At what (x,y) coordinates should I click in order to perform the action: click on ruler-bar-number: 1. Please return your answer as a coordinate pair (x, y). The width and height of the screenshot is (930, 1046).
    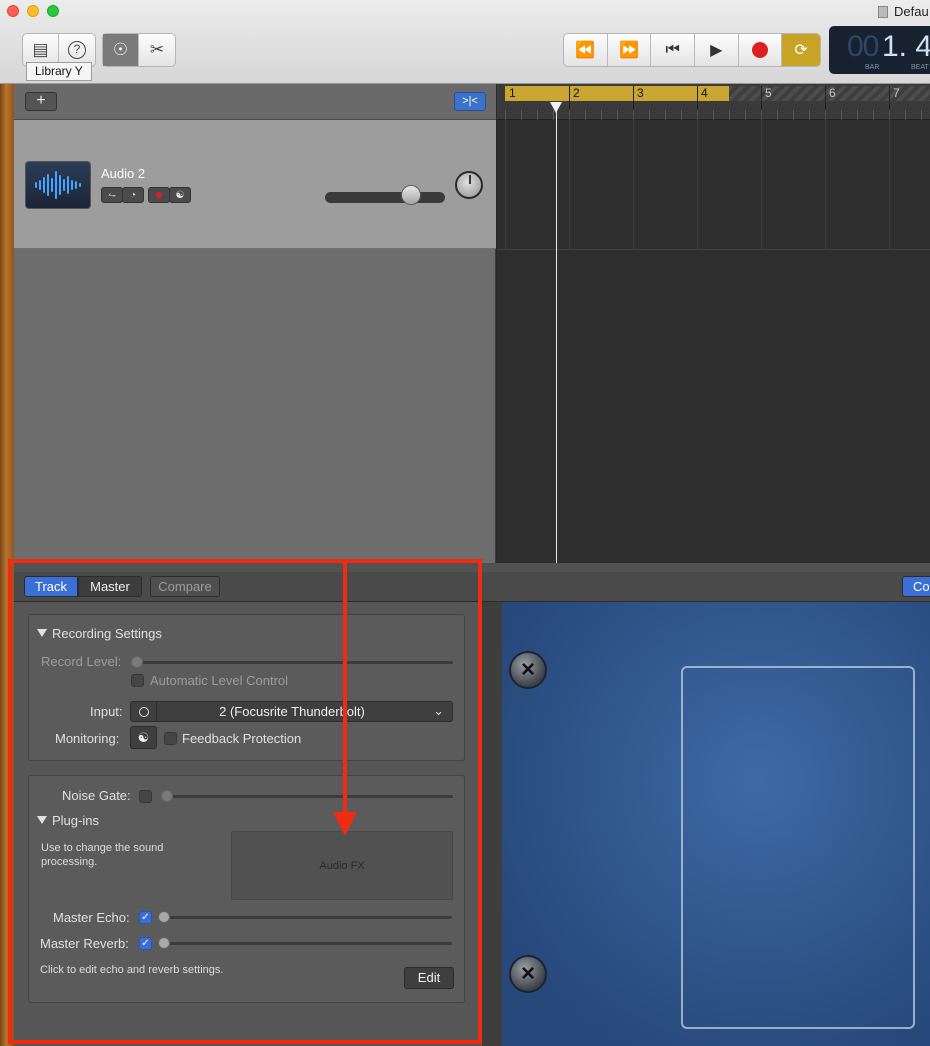
    Looking at the image, I should click on (512, 93).